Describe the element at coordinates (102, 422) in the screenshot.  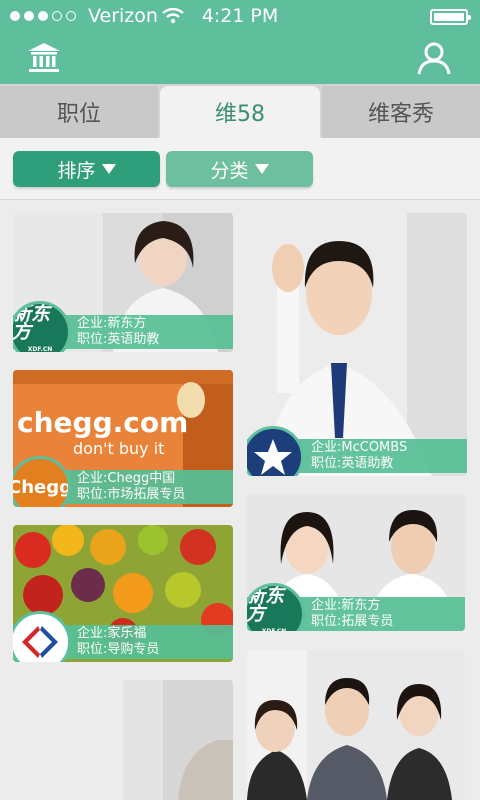
I see `chegg-brand-text: chegg.com` at that location.